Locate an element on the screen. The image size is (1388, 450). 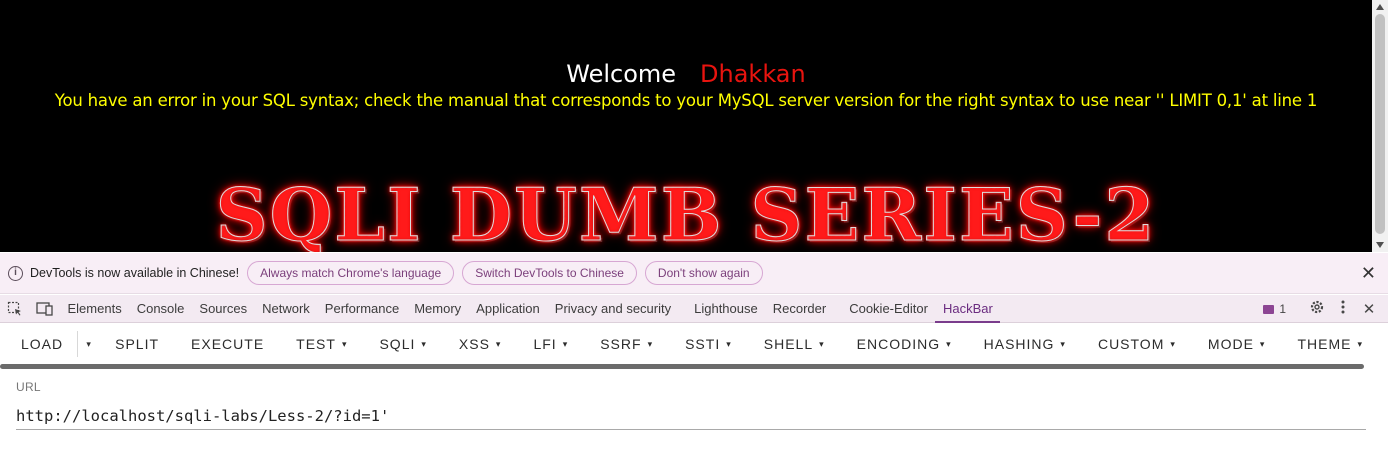
execute-button: EXECUTE is located at coordinates (227, 344).